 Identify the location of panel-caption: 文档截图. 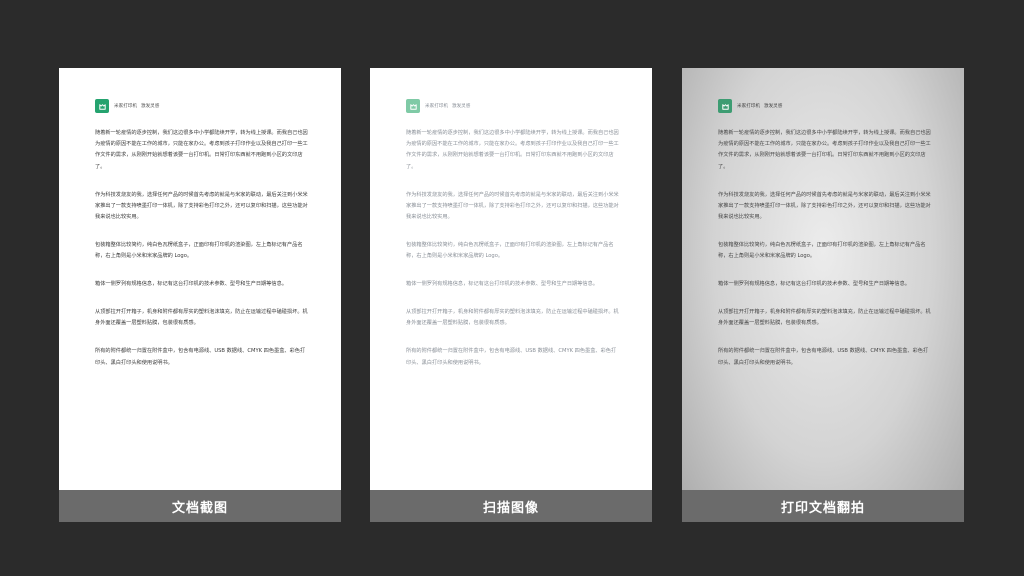
(200, 506).